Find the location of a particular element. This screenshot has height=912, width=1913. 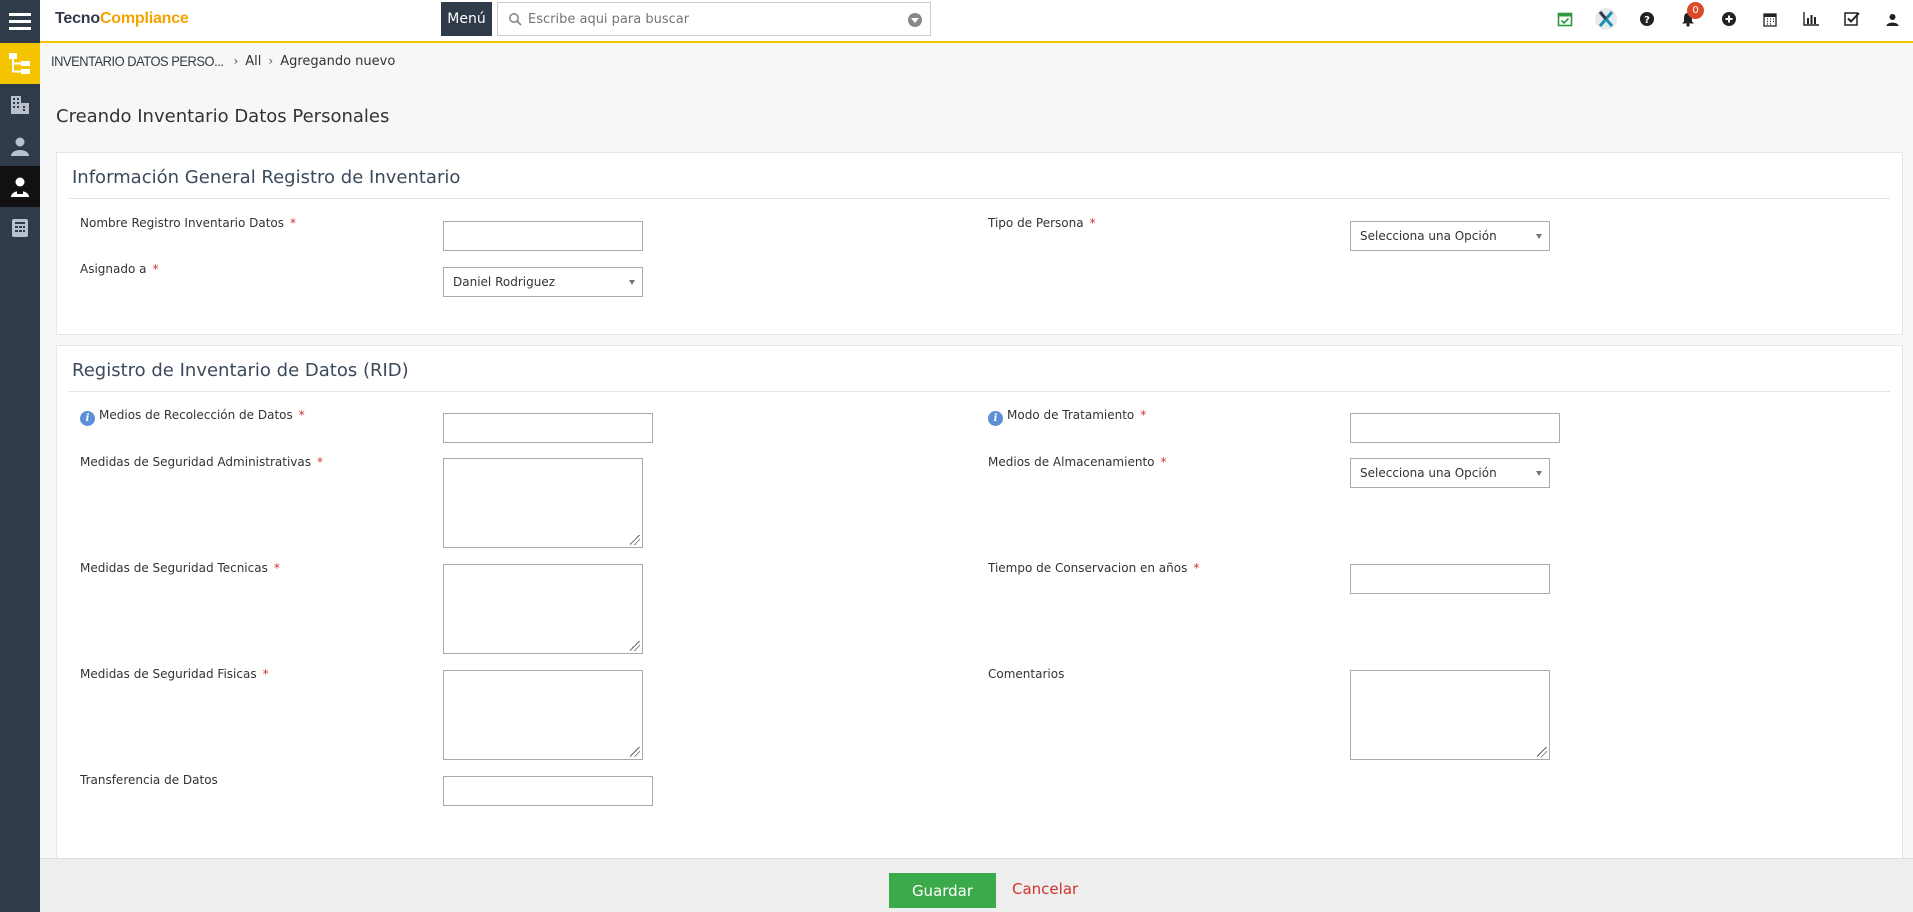

seg-tecnicas-label: Medidas de Seguridad Tecnicas * is located at coordinates (180, 568).